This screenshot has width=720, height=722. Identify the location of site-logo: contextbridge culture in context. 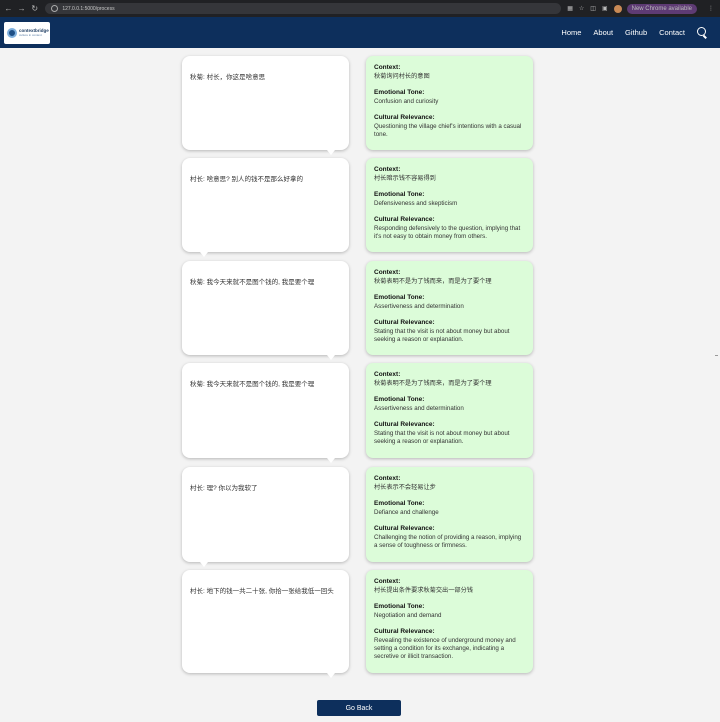
(27, 33).